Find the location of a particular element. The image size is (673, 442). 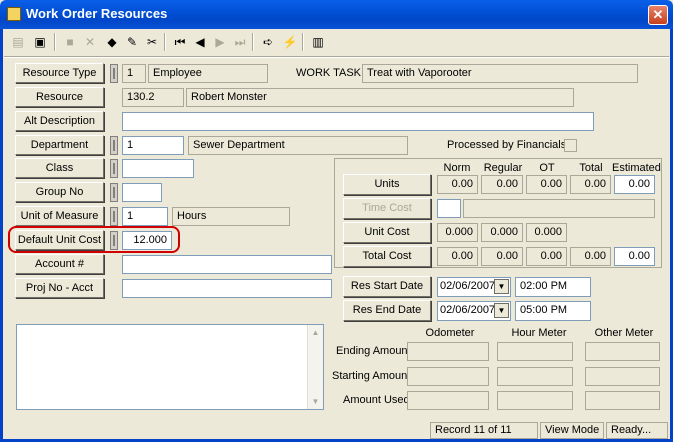

alt-description-input is located at coordinates (358, 121).